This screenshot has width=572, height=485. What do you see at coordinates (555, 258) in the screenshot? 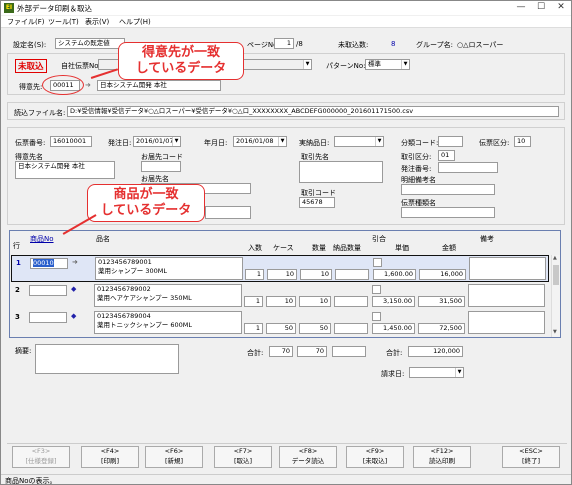
I see `scroll-up-icon: ▲` at bounding box center [555, 258].